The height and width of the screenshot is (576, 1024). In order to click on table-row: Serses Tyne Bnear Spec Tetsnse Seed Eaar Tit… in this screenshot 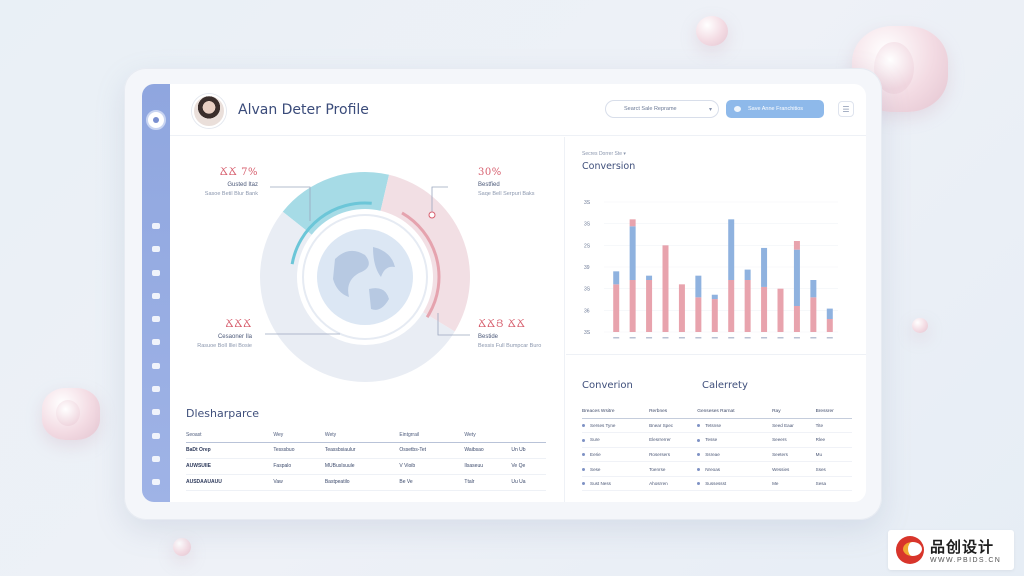, I will do `click(717, 426)`.